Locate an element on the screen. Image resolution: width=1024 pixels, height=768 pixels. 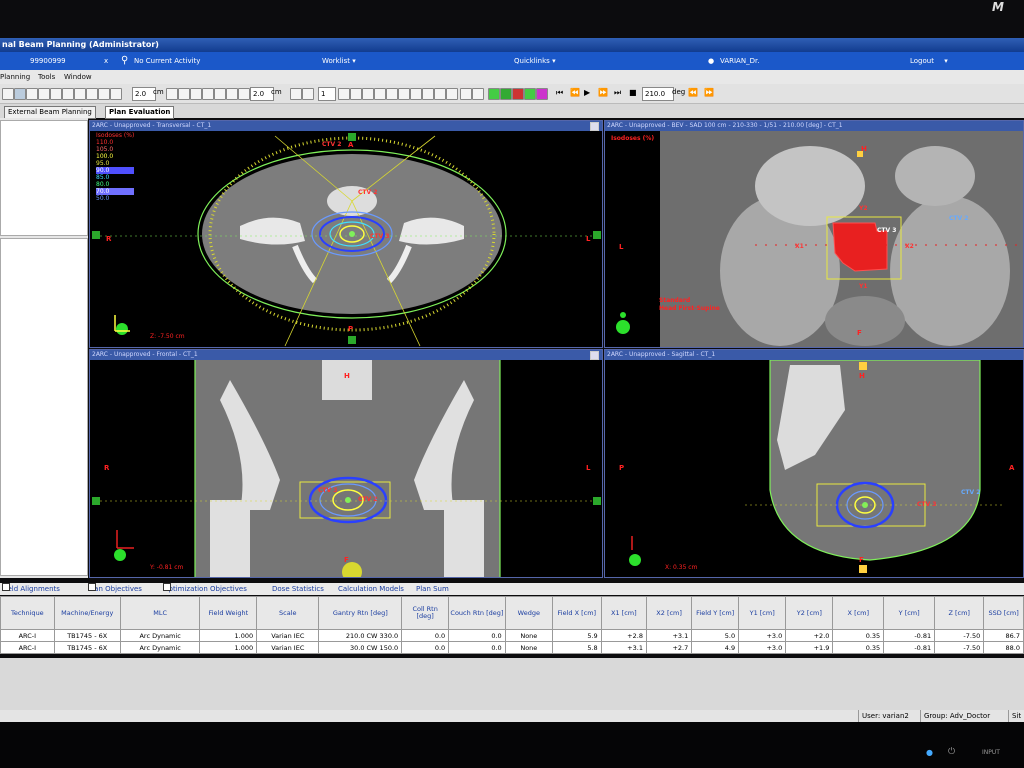
close-patient-button: x is located at coordinates (106, 61).